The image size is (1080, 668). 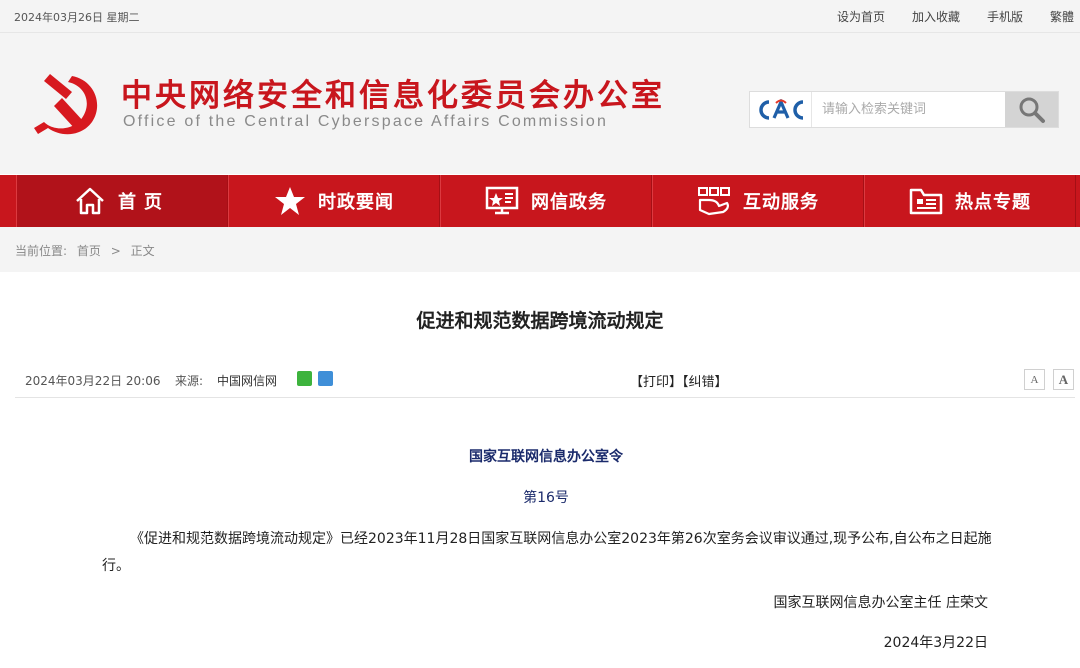 I want to click on breadcrumb-current: 正文, so click(x=142, y=251).